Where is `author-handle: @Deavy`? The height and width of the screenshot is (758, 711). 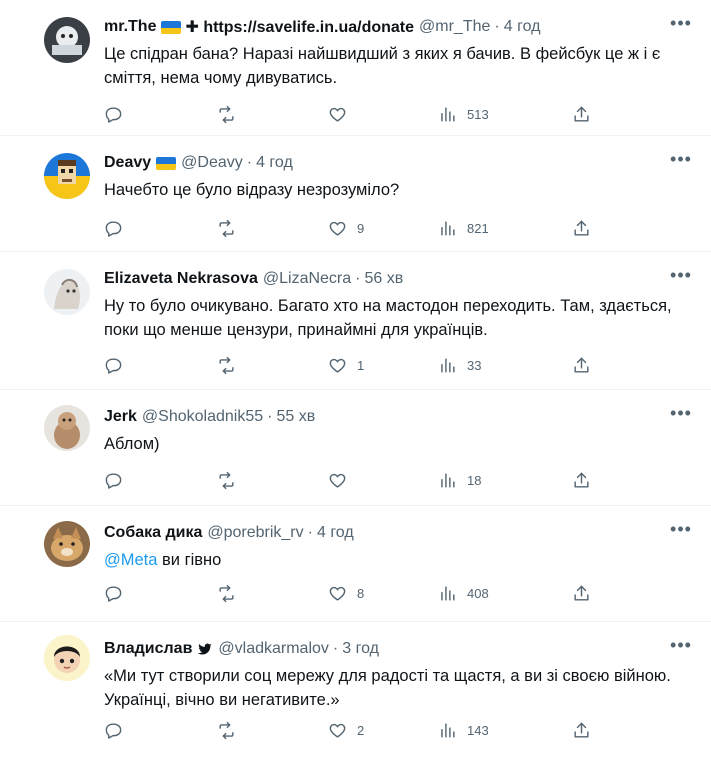
author-handle: @Deavy is located at coordinates (212, 163).